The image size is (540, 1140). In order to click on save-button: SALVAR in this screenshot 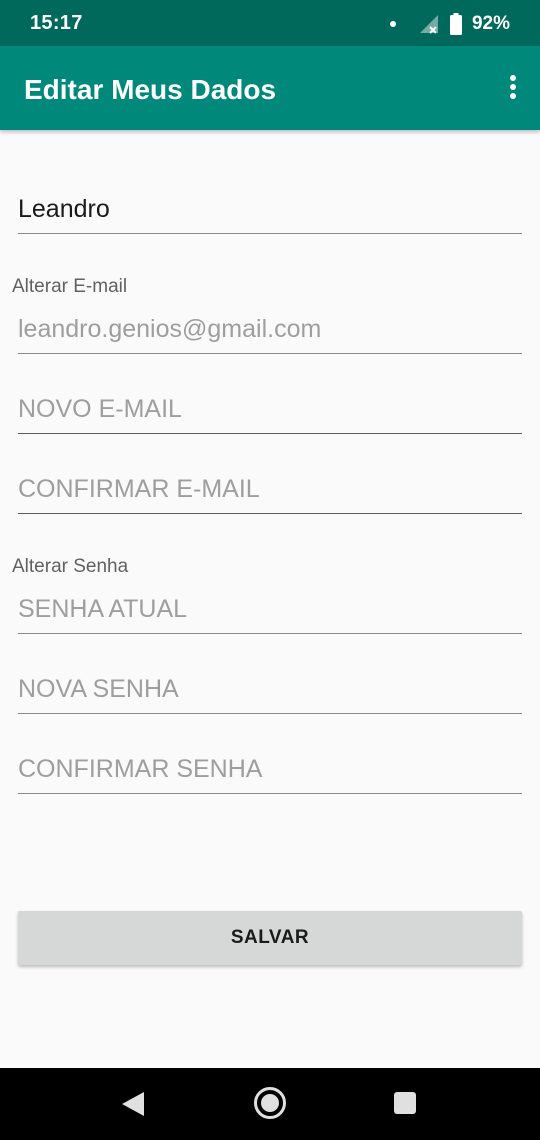, I will do `click(270, 938)`.